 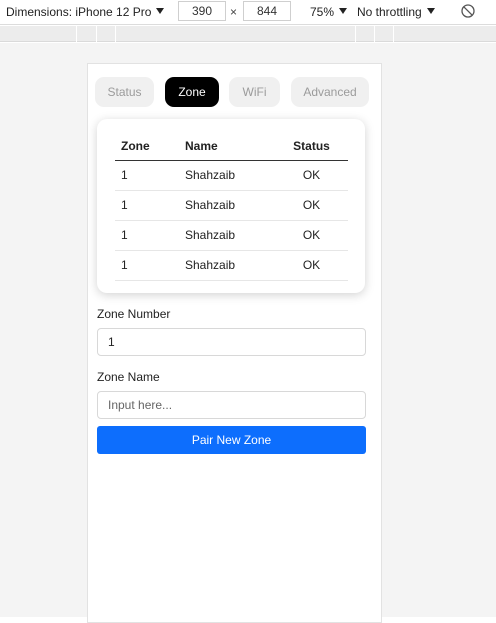 What do you see at coordinates (234, 12) in the screenshot?
I see `times-symbol: ×` at bounding box center [234, 12].